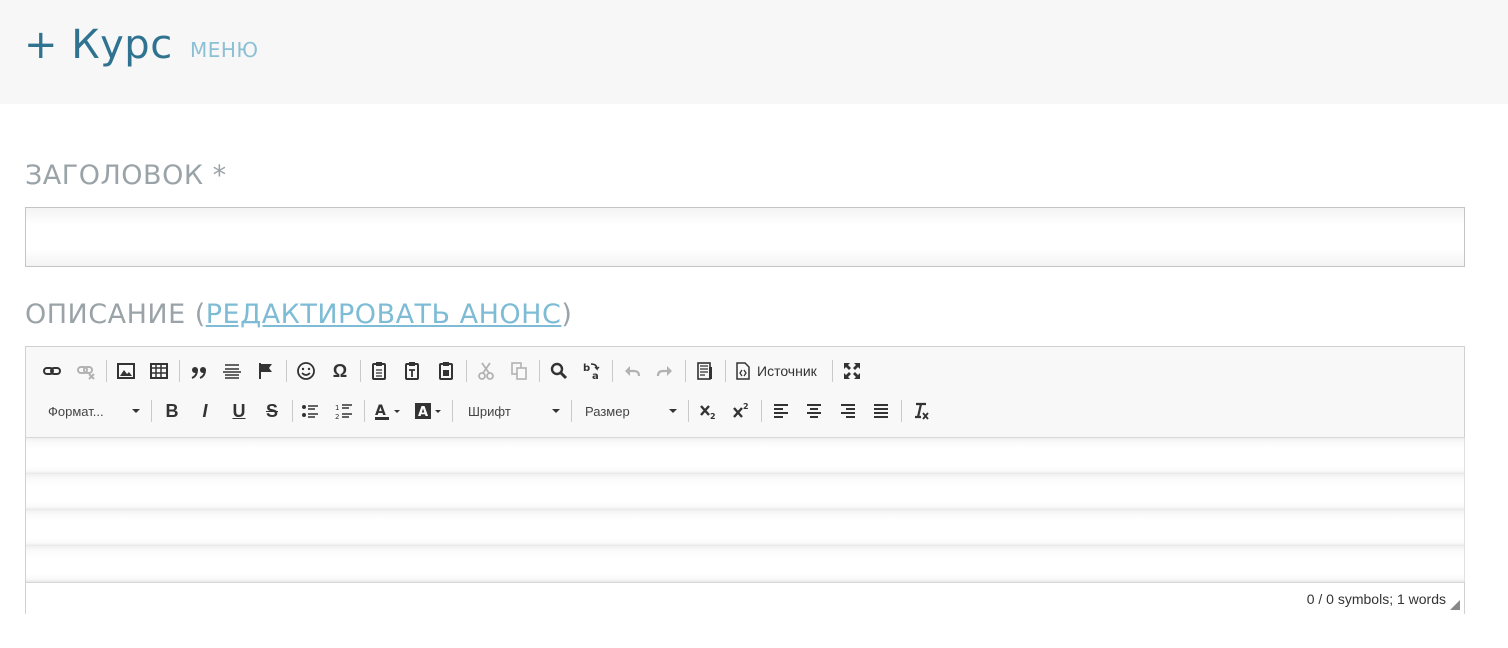 This screenshot has height=648, width=1508. I want to click on source-button: Источник, so click(776, 371).